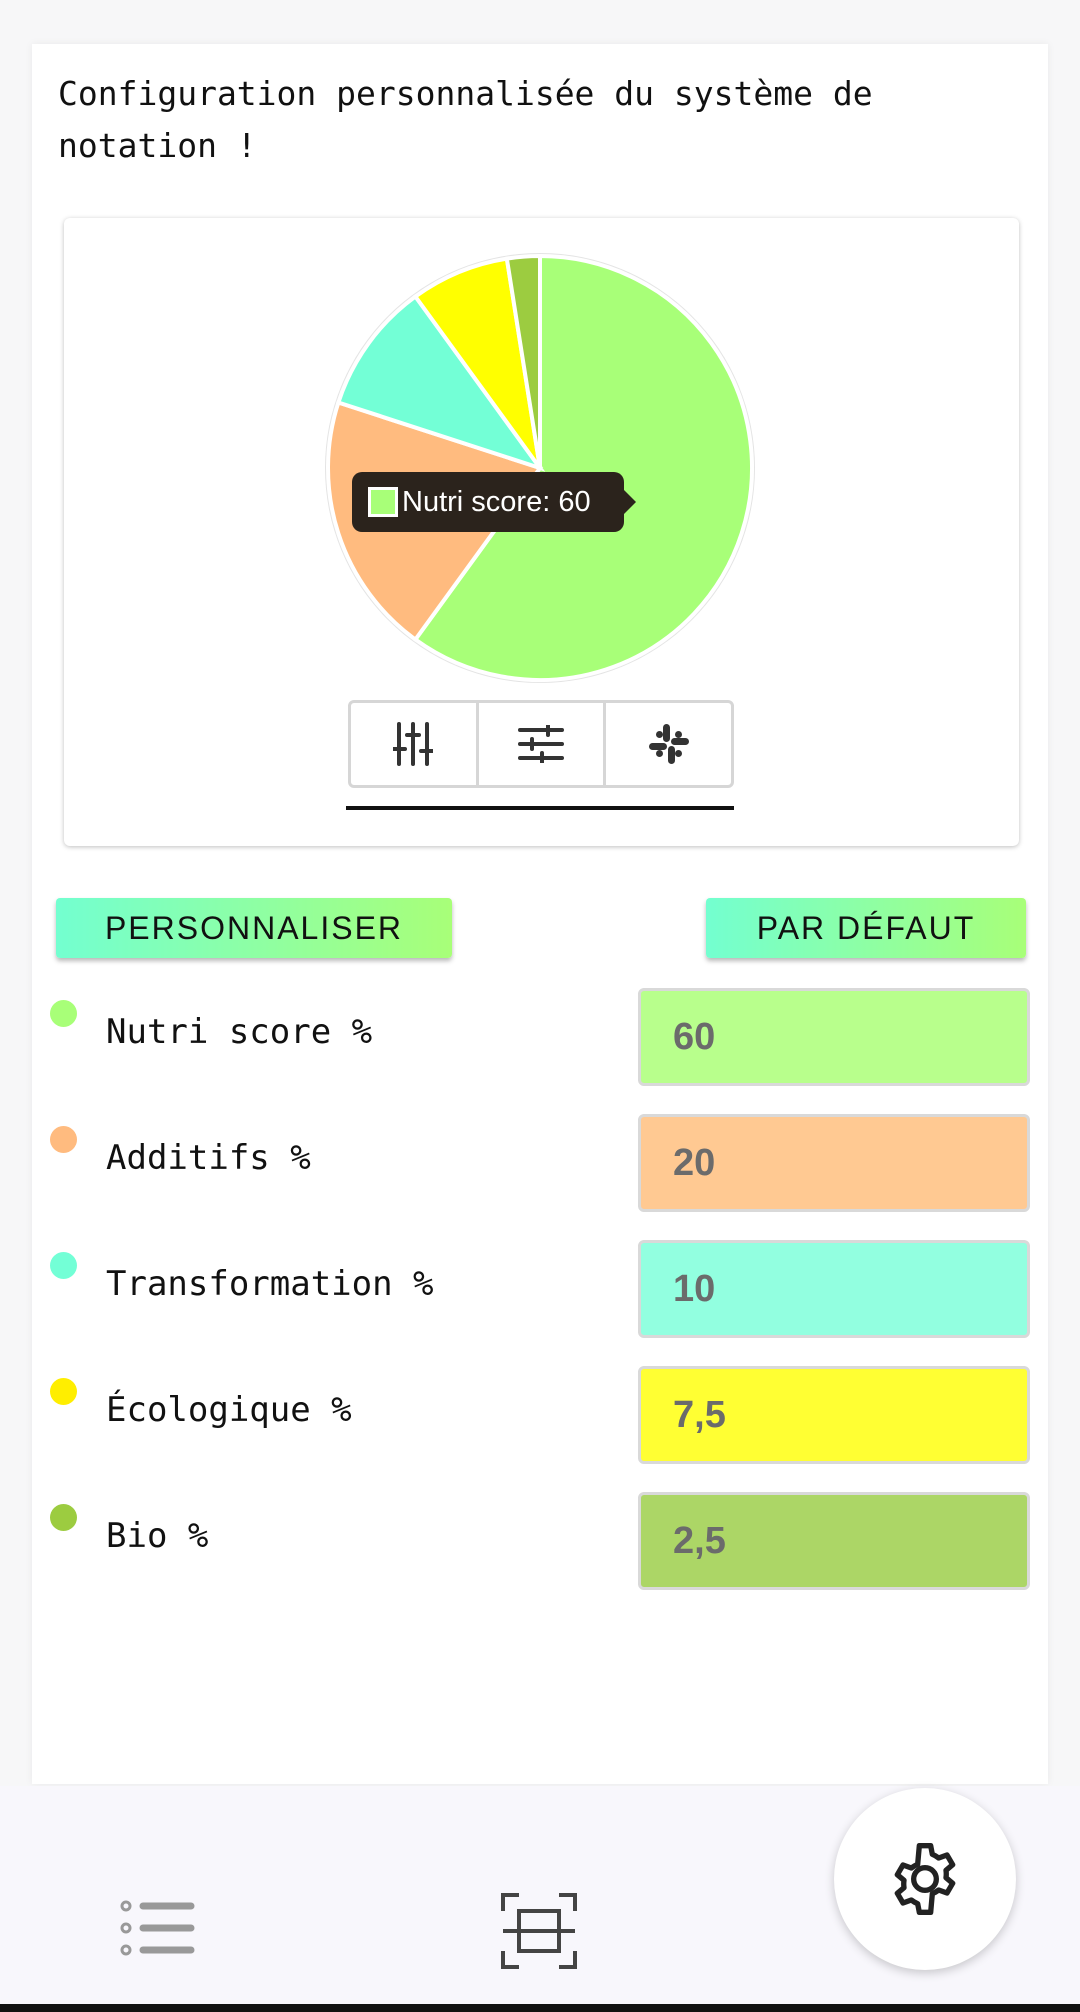 The width and height of the screenshot is (1080, 2012). I want to click on criterion-row: Bio %, so click(540, 1542).